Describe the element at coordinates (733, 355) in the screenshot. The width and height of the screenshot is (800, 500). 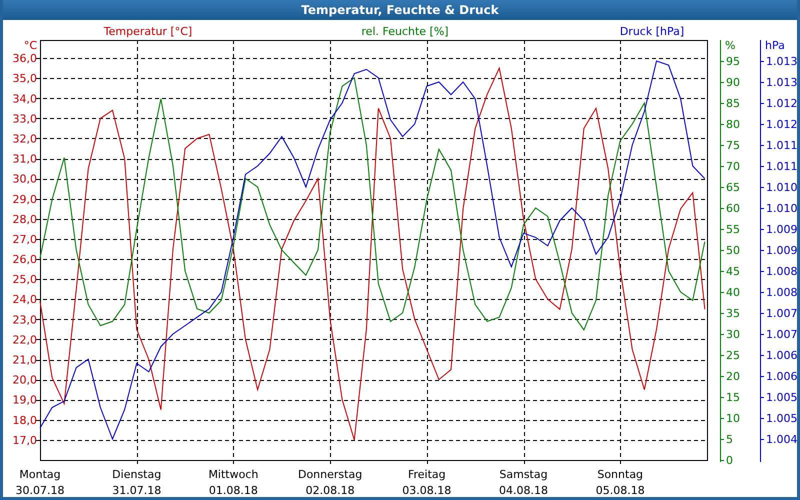
I see `axis-label: 25` at that location.